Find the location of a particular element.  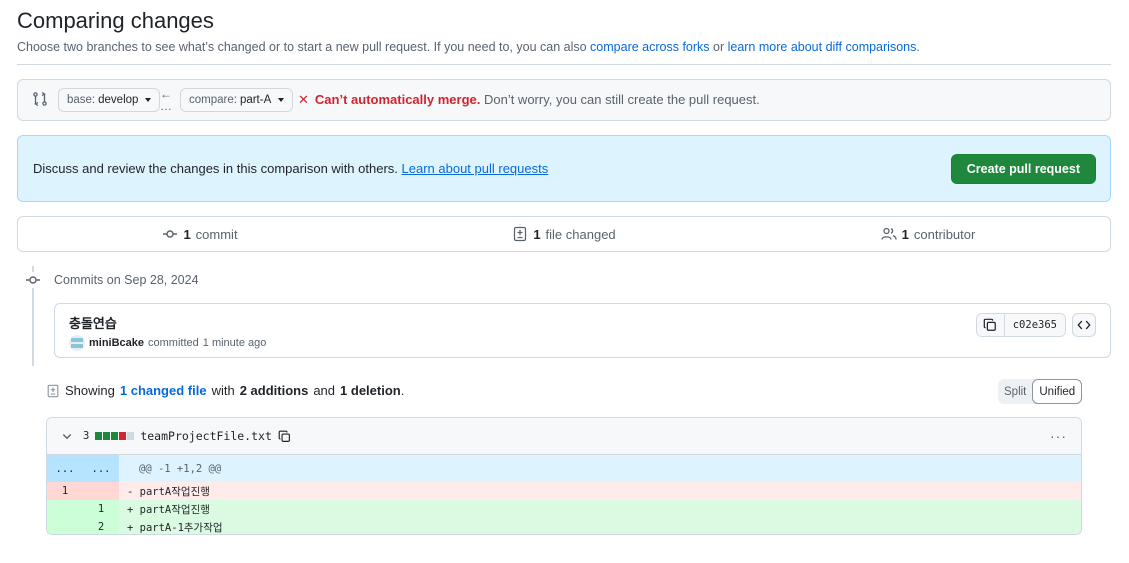

commits-count: 1 is located at coordinates (187, 234).